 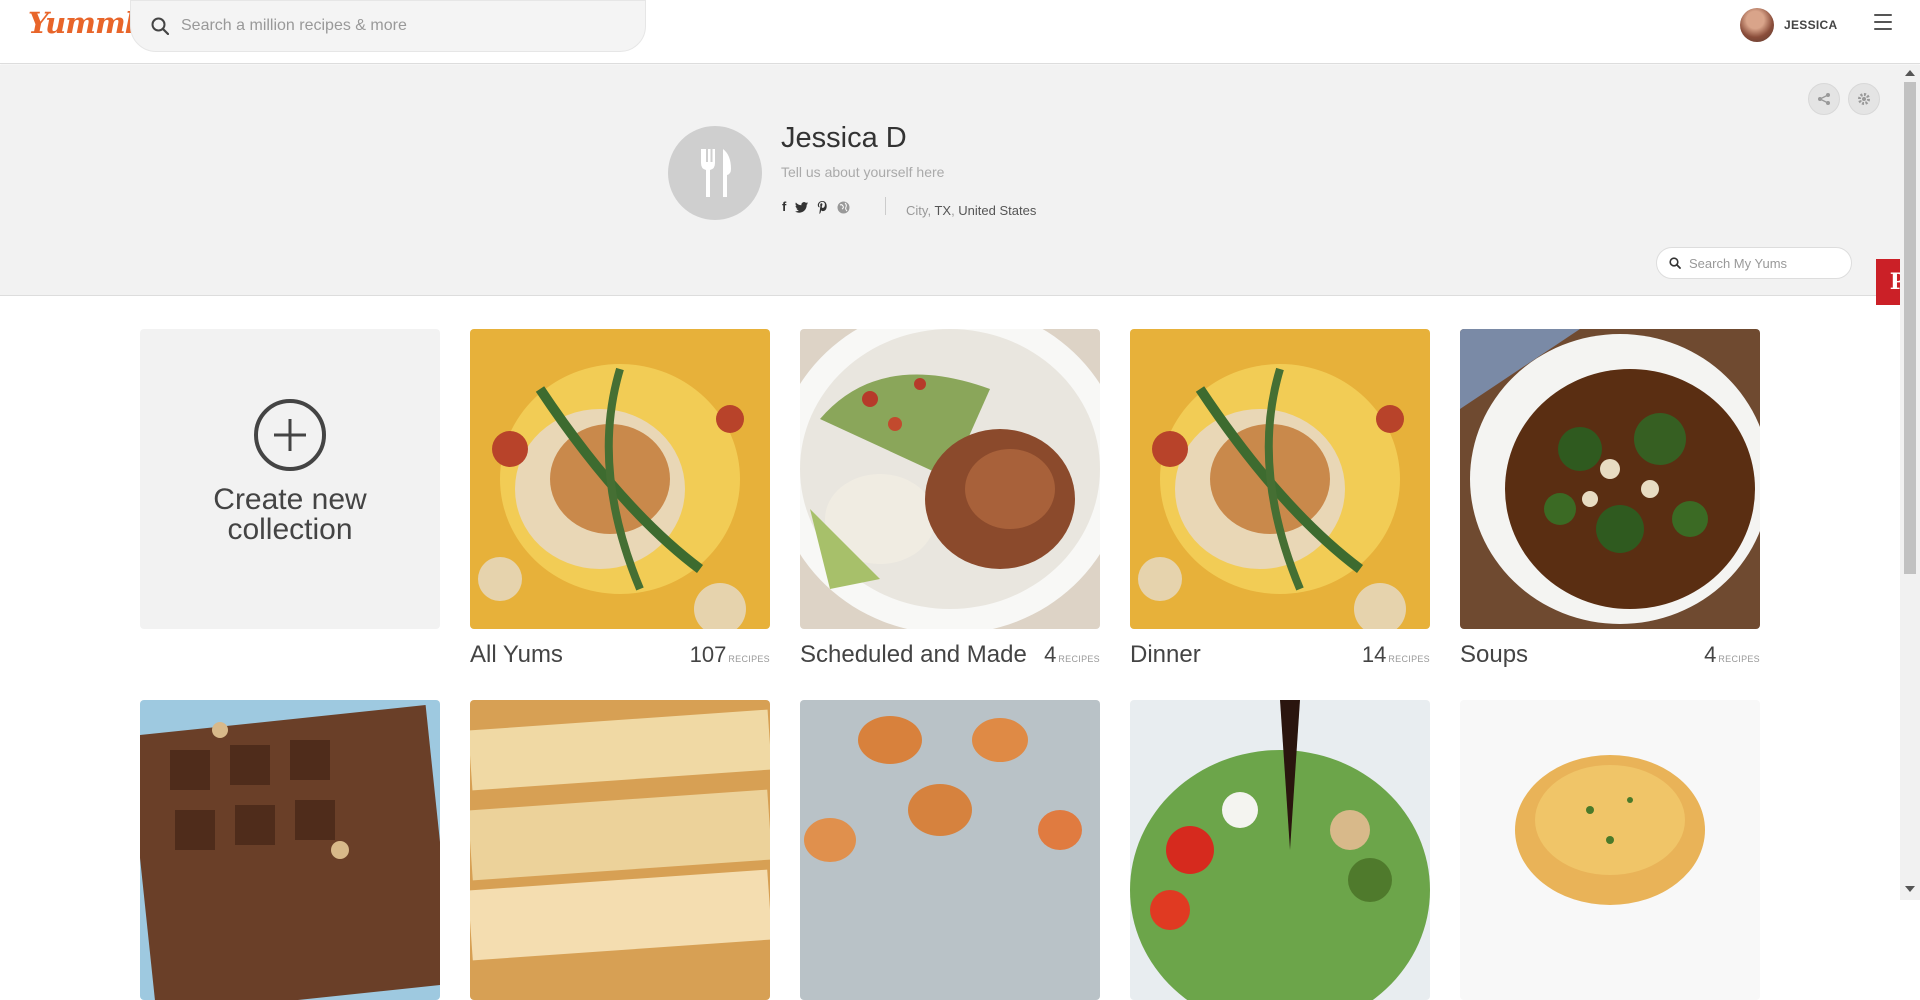 What do you see at coordinates (1883, 22) in the screenshot?
I see `hamburger-menu-icon` at bounding box center [1883, 22].